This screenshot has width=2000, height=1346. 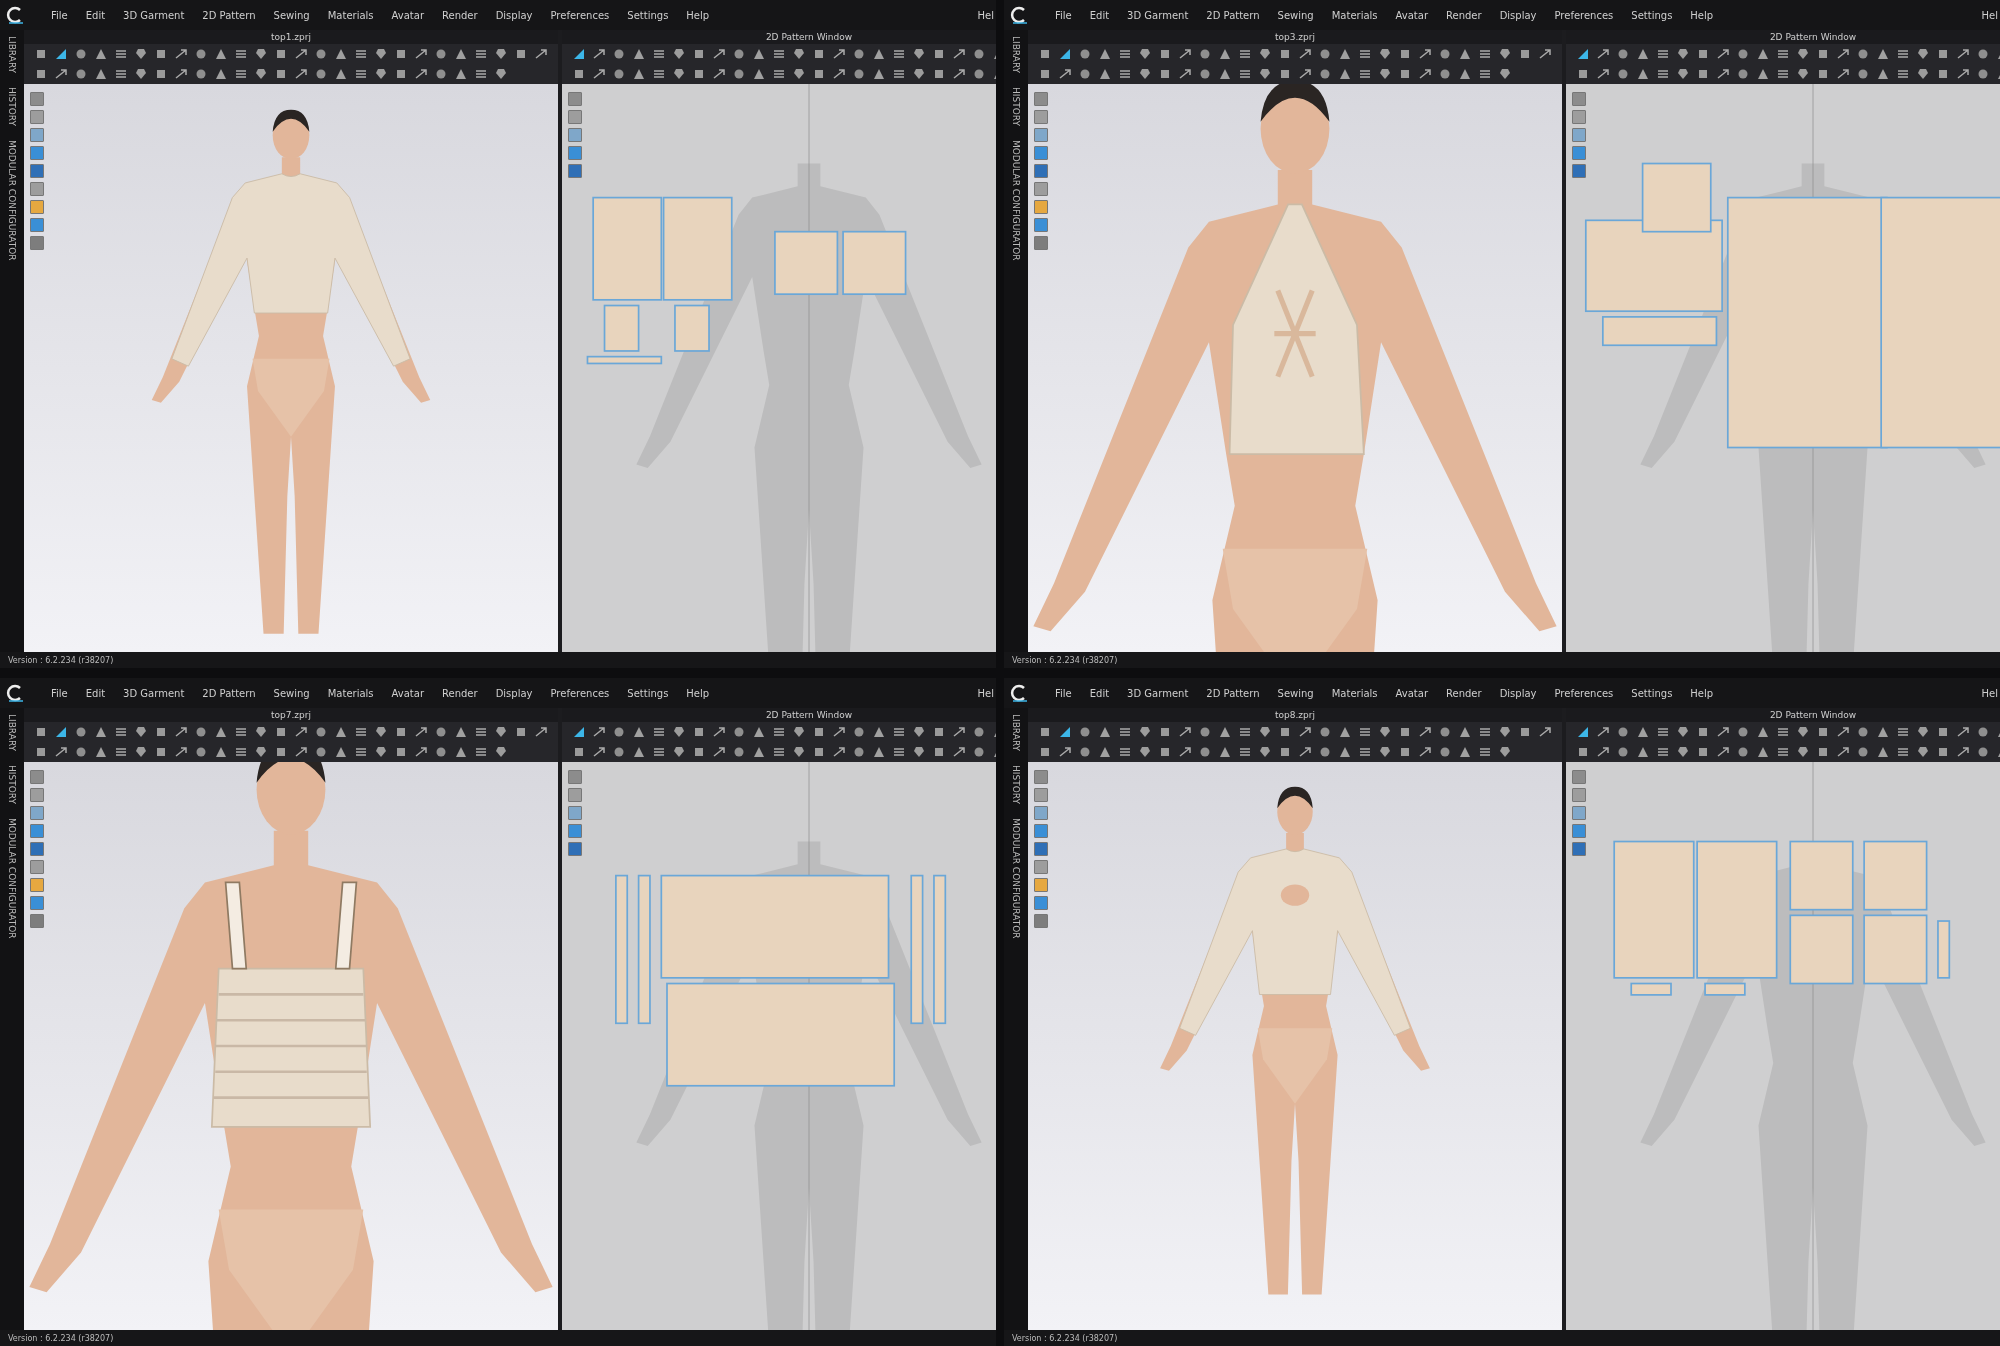 I want to click on window-title: top8.zprj, so click(x=1295, y=715).